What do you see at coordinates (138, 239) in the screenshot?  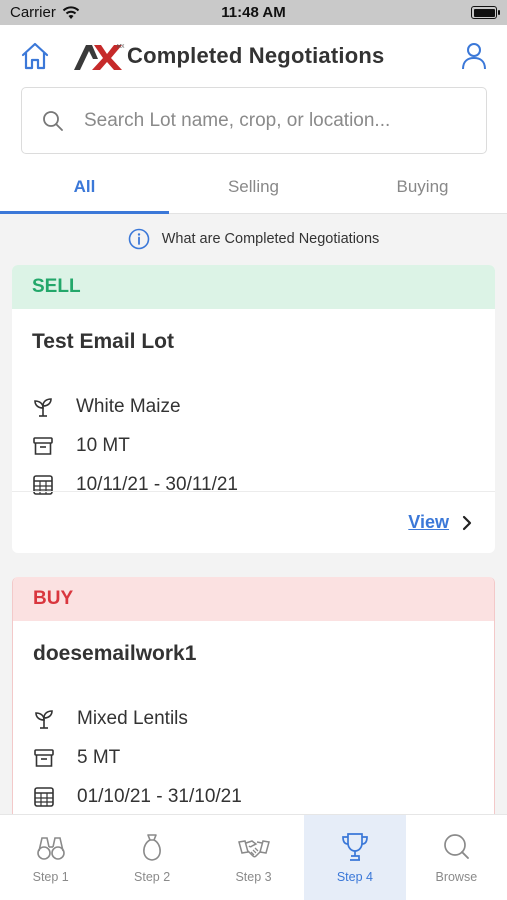 I see `info-icon` at bounding box center [138, 239].